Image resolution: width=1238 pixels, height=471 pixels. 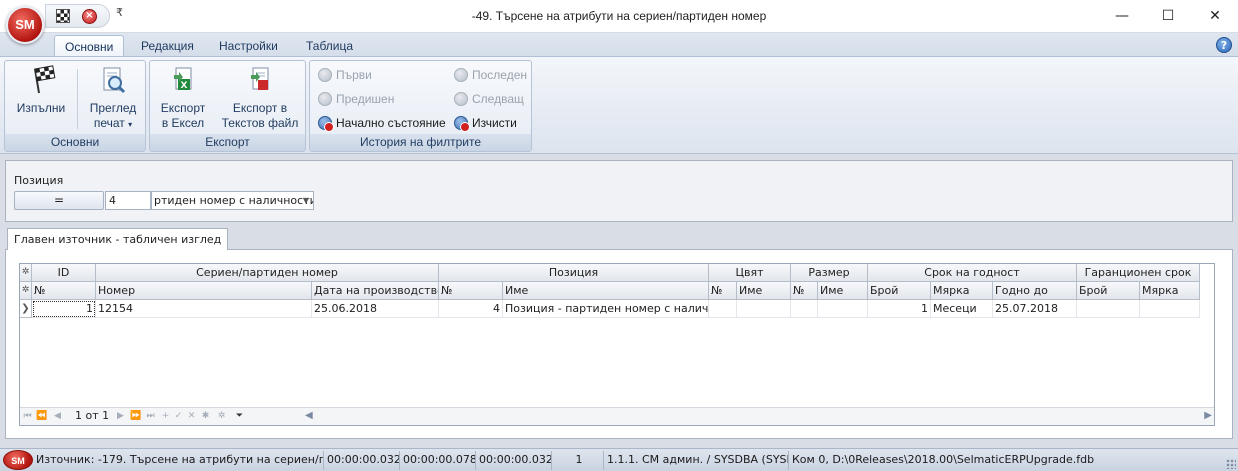 What do you see at coordinates (260, 123) in the screenshot?
I see `export-text-label-2: Текстов файл` at bounding box center [260, 123].